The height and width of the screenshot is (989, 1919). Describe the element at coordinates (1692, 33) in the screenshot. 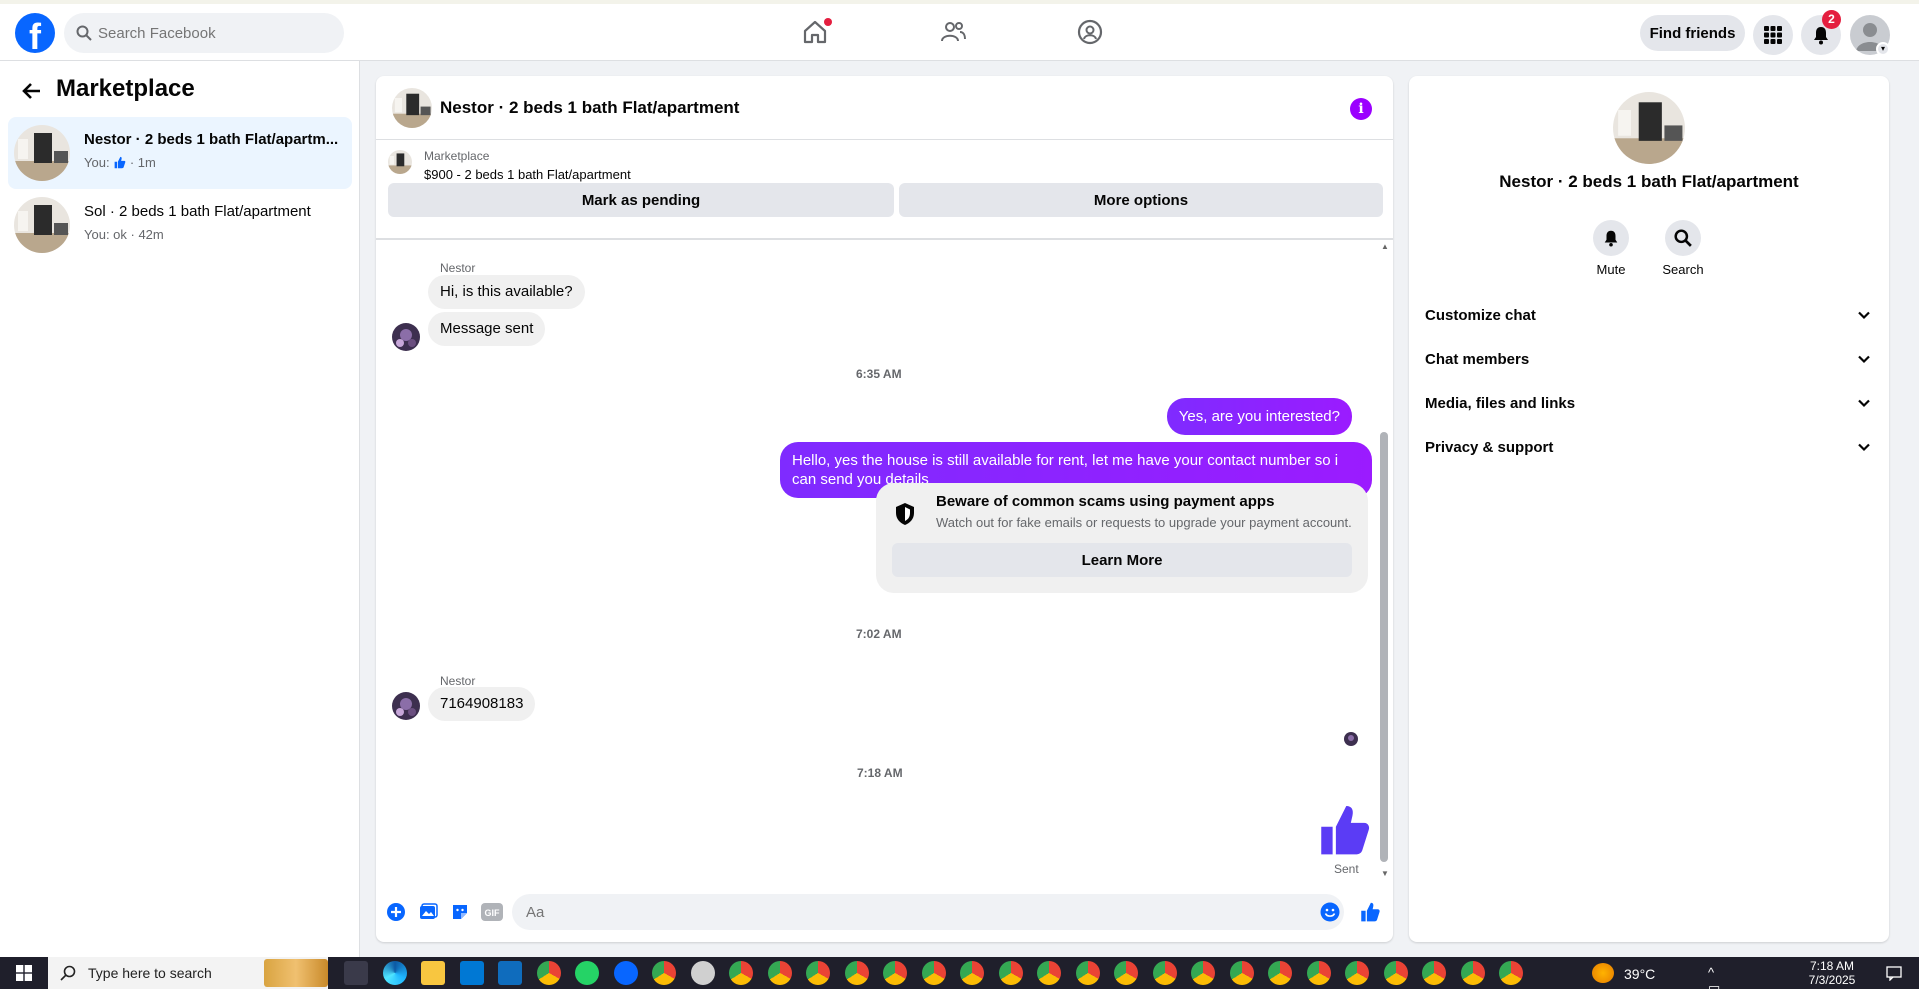

I see `find-friends-button: Find friends` at that location.